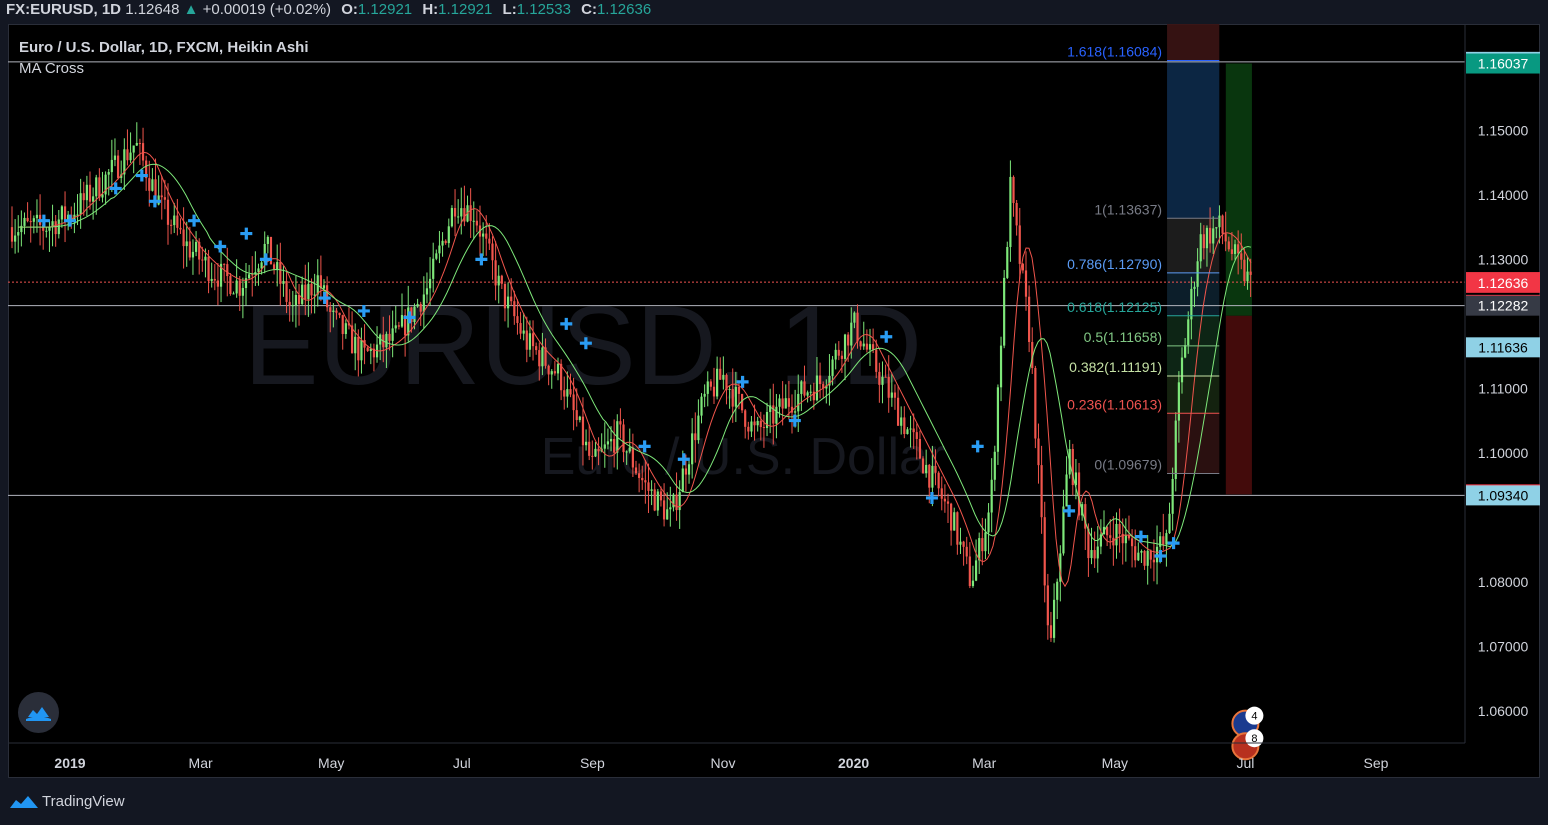 This screenshot has width=1548, height=825. I want to click on tradingview-chart-logo, so click(38, 712).